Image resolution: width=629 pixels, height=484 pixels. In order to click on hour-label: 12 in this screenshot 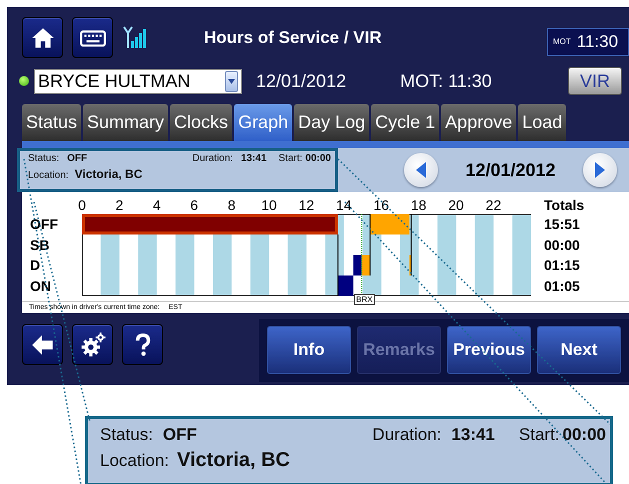, I will do `click(307, 205)`.